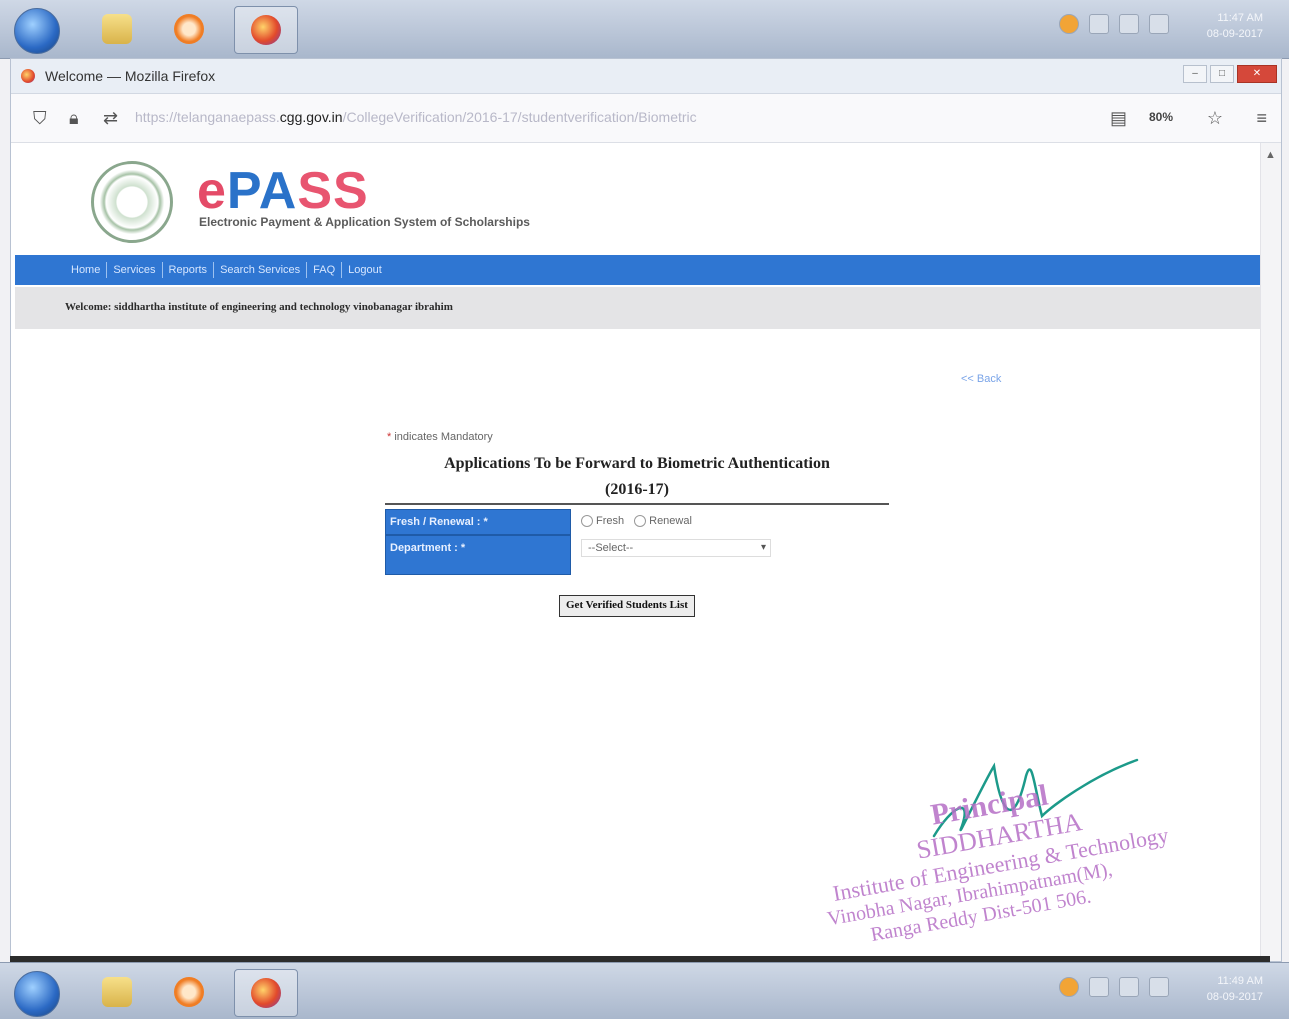 The image size is (1289, 1019). Describe the element at coordinates (646, 76) in the screenshot. I see `window-titlebar: Welcome — Mozilla Firefox – □ ✕` at that location.